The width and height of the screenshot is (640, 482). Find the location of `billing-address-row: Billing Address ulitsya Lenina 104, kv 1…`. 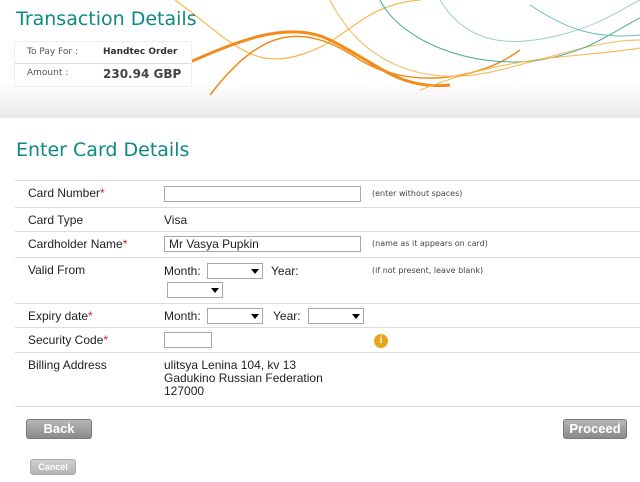

billing-address-row: Billing Address ulitsya Lenina 104, kv 1… is located at coordinates (327, 379).